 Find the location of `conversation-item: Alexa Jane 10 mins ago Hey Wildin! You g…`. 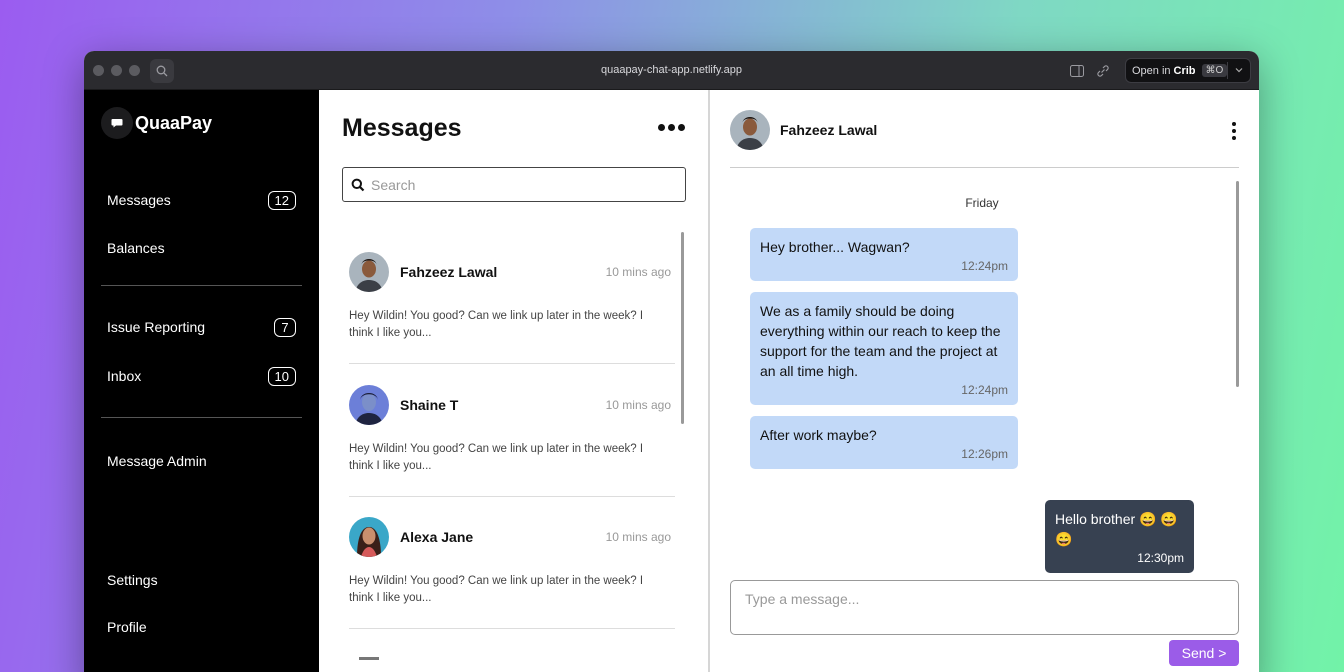

conversation-item: Alexa Jane 10 mins ago Hey Wildin! You g… is located at coordinates (512, 562).